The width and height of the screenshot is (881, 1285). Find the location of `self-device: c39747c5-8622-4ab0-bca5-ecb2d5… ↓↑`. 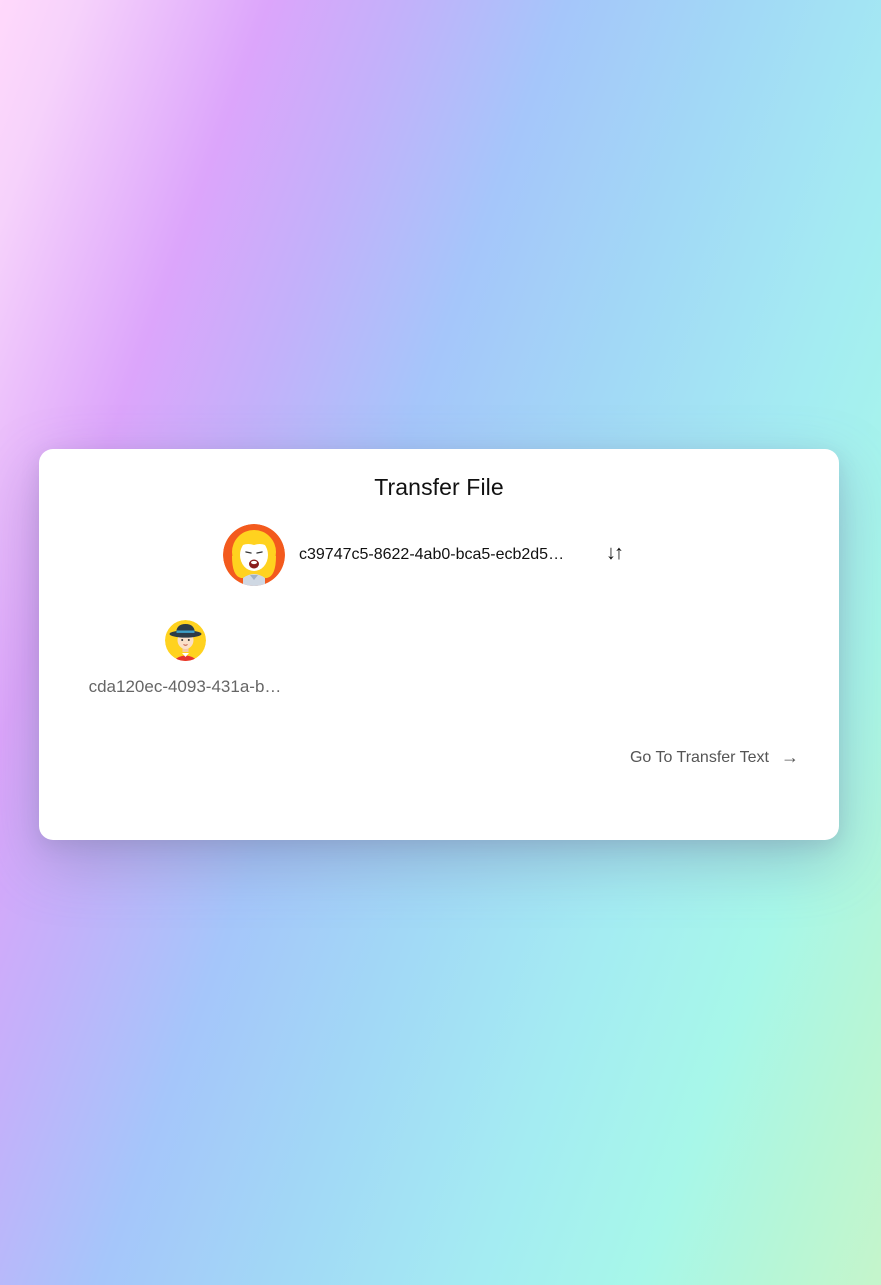

self-device: c39747c5-8622-4ab0-bca5-ecb2d5… ↓↑ is located at coordinates (423, 555).